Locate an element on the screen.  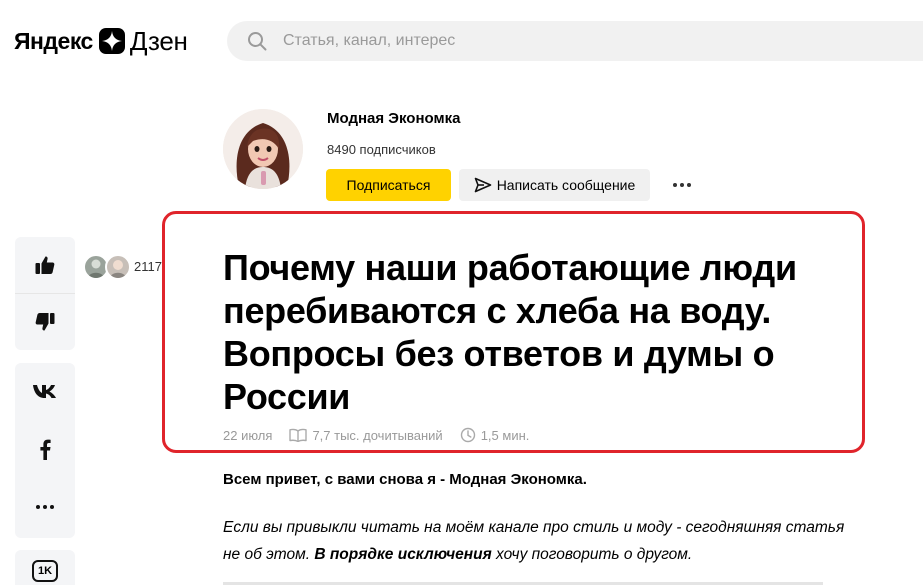
yandex-zen-logo: Яндекс Дзен is located at coordinates (101, 41).